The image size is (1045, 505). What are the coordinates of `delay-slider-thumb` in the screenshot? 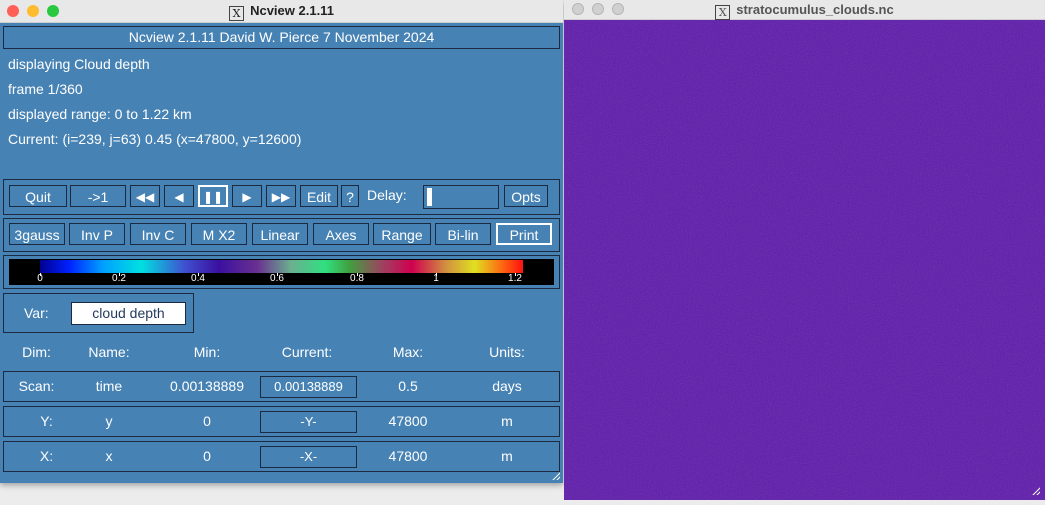 It's located at (429, 197).